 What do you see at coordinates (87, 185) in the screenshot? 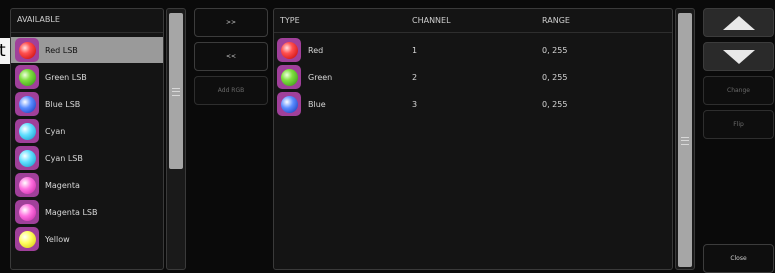
I see `available-list-item: Magenta` at bounding box center [87, 185].